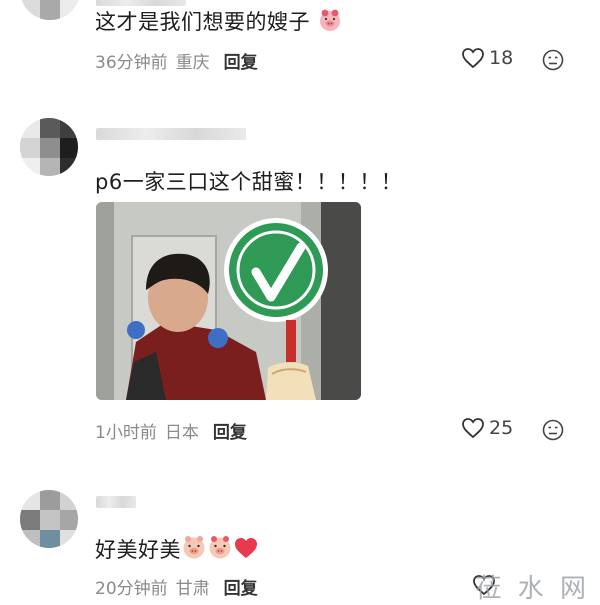 The image size is (600, 605). What do you see at coordinates (131, 589) in the screenshot?
I see `comment-time: 20分钟前` at bounding box center [131, 589].